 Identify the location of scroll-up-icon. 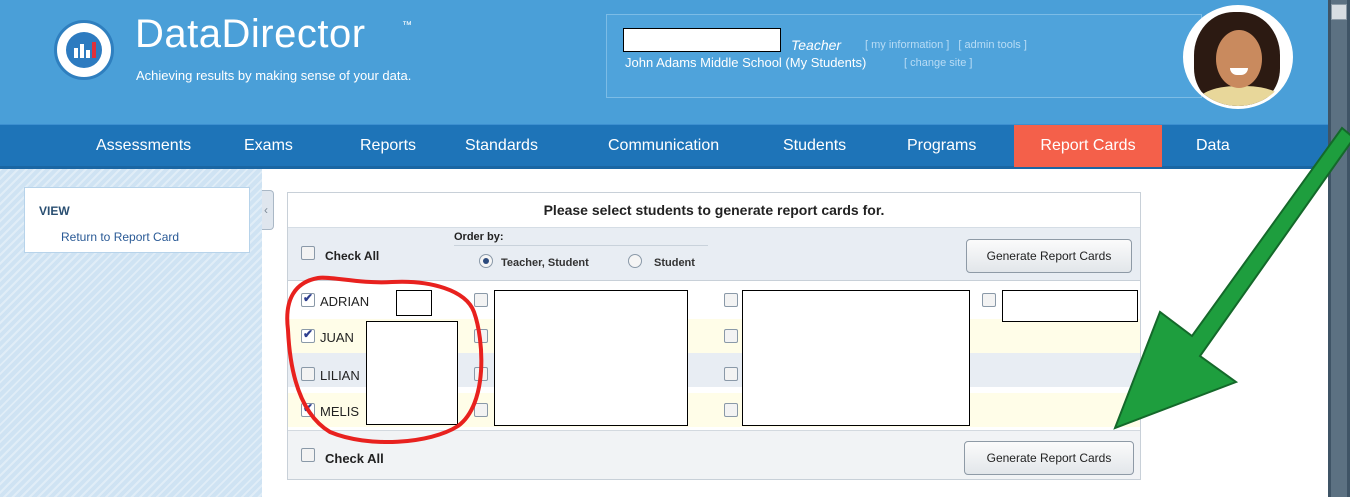
(1339, 12).